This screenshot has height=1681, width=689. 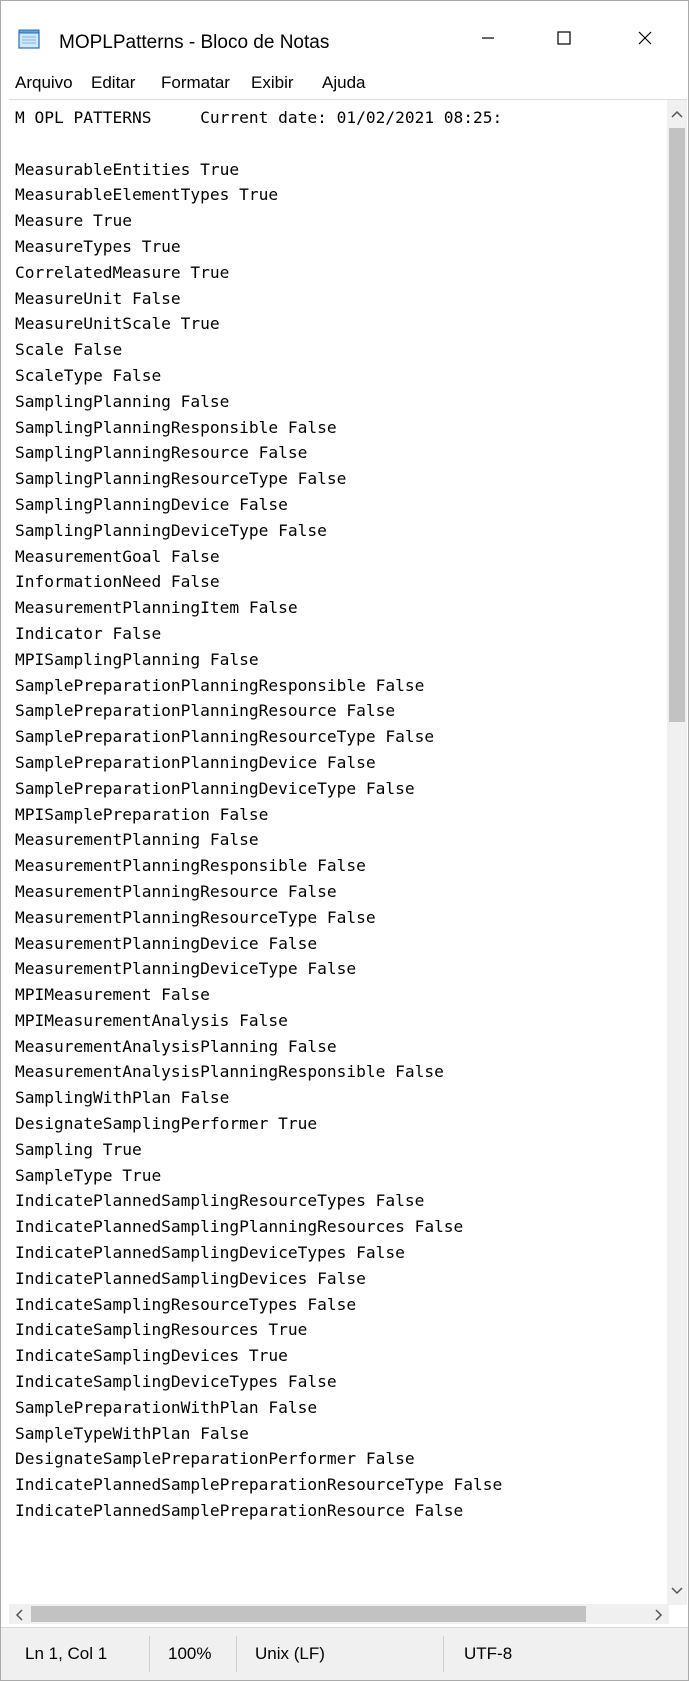 I want to click on menu-exibir: Exibir, so click(x=272, y=83).